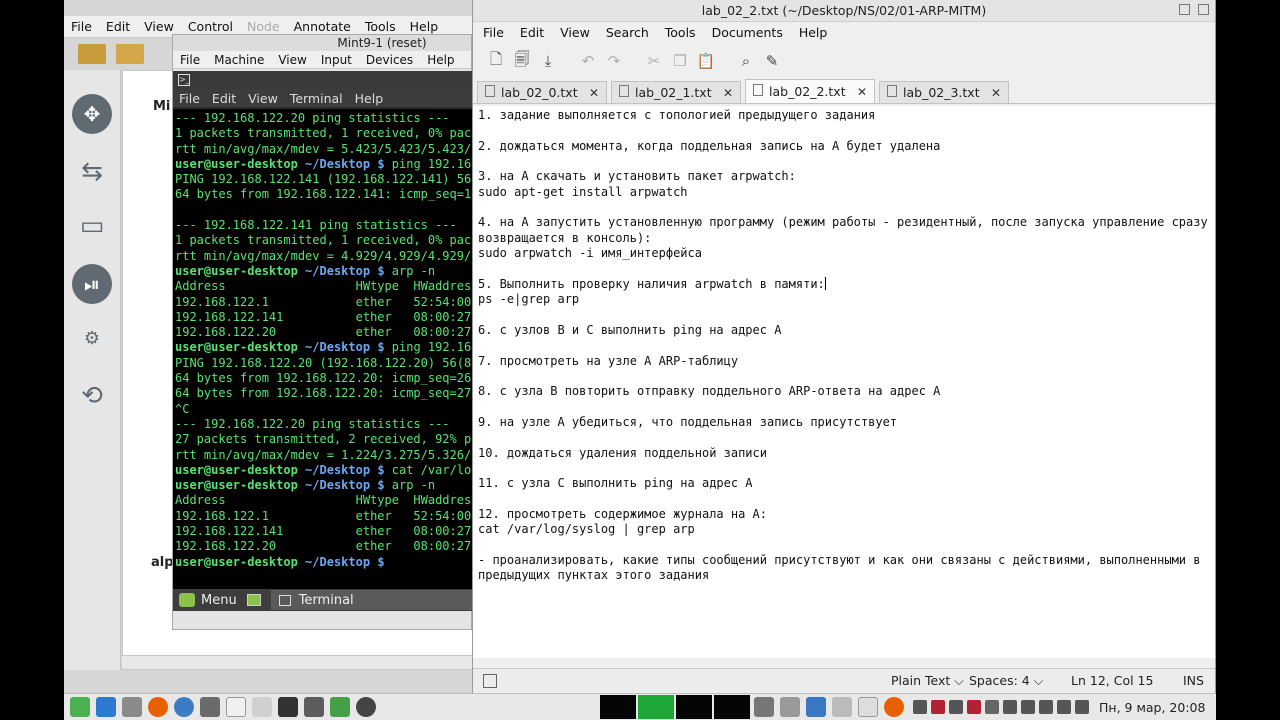 This screenshot has height=720, width=1280. What do you see at coordinates (322, 26) in the screenshot?
I see `gns-menu-annotate: Annotate` at bounding box center [322, 26].